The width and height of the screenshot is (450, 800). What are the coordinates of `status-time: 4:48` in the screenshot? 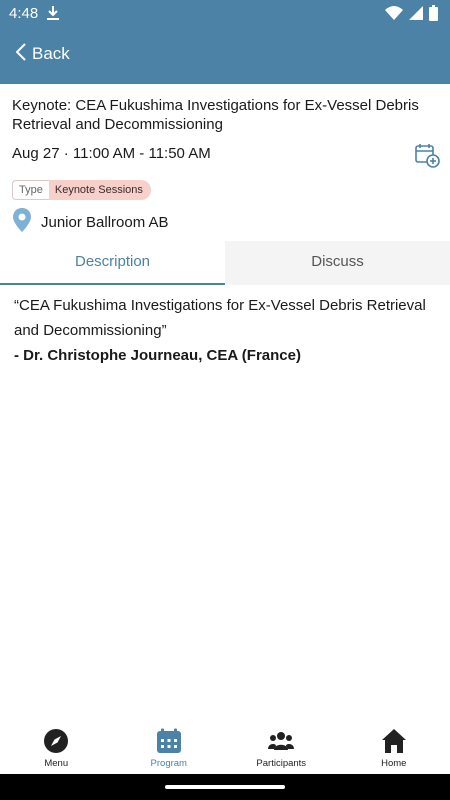 It's located at (24, 13).